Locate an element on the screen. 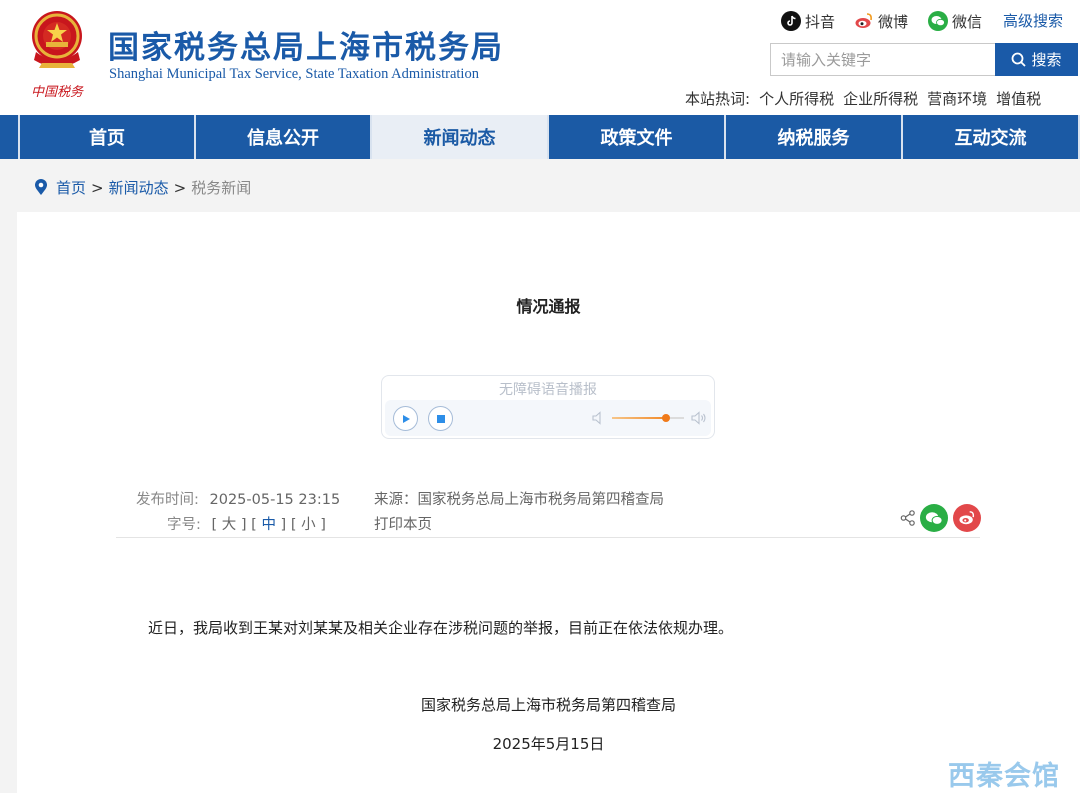 This screenshot has width=1080, height=793. search-button: 搜索 is located at coordinates (1036, 59).